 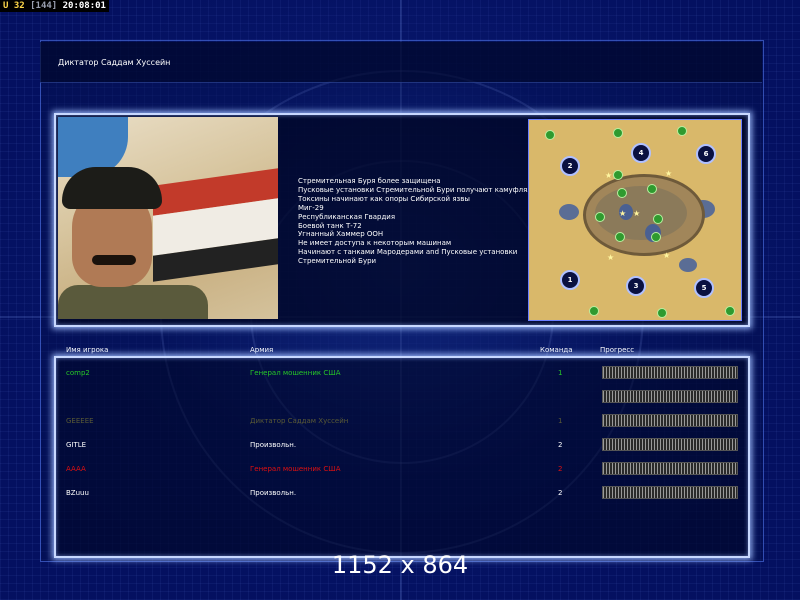 What do you see at coordinates (76, 445) in the screenshot?
I see `player-name: GITLE` at bounding box center [76, 445].